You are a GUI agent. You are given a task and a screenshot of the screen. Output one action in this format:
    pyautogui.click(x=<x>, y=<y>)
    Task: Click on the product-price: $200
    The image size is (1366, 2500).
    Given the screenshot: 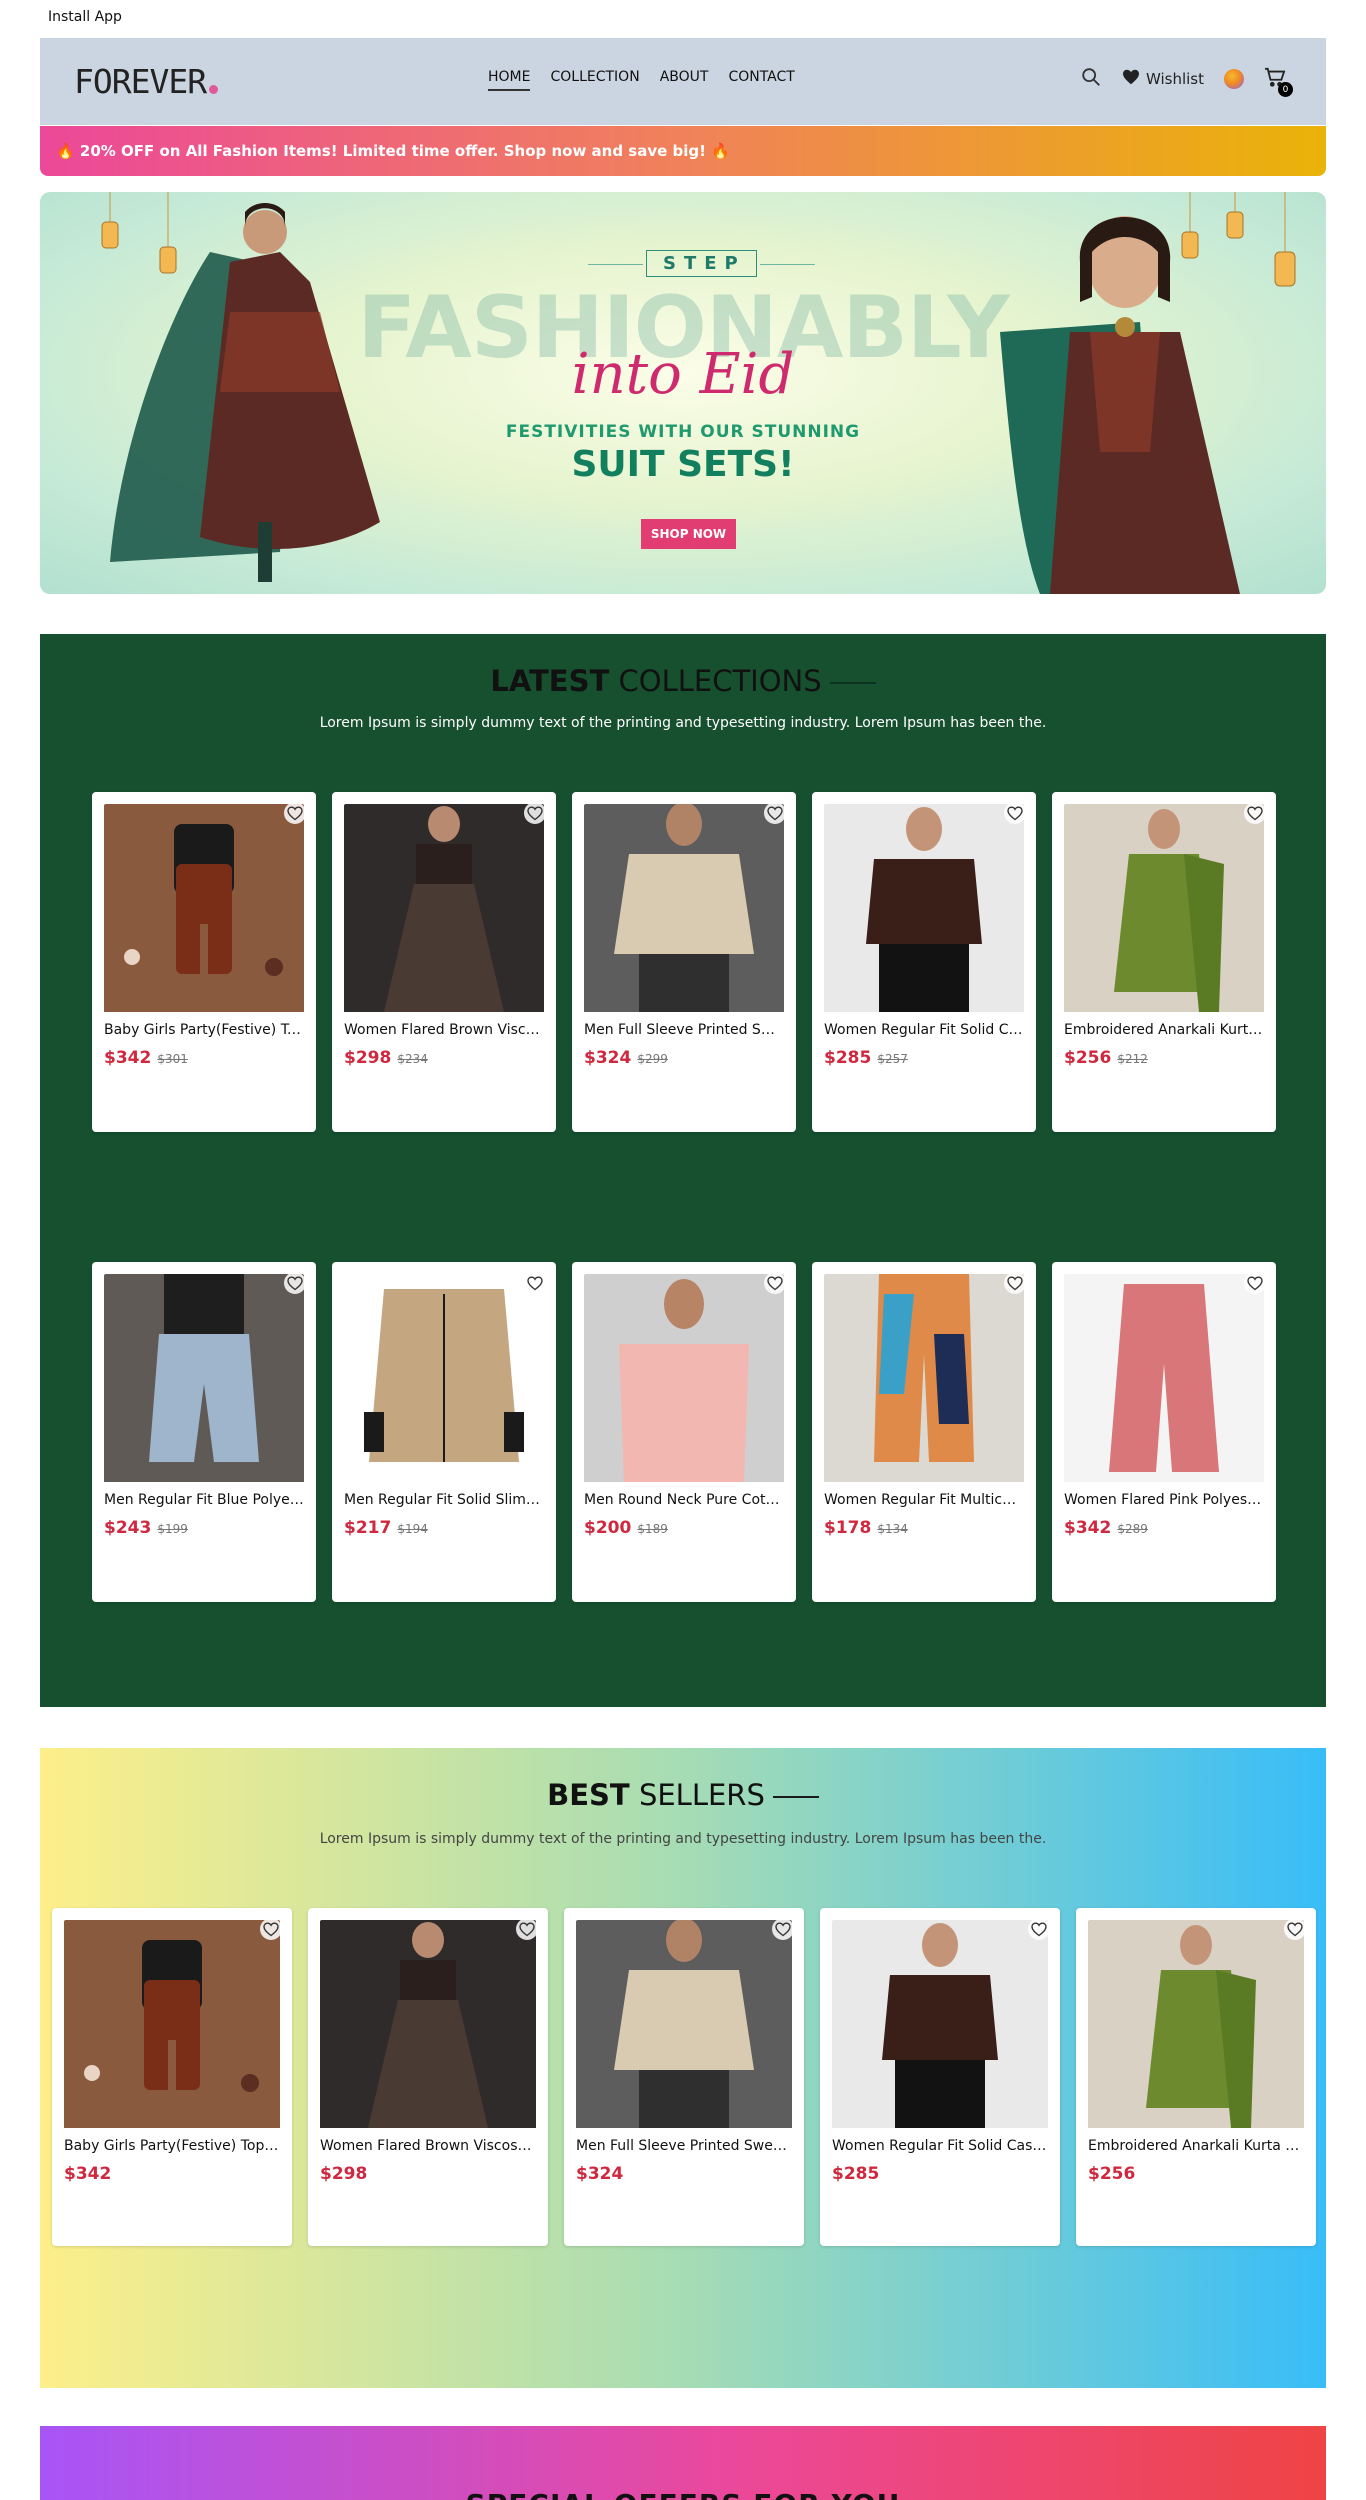 What is the action you would take?
    pyautogui.click(x=608, y=1528)
    